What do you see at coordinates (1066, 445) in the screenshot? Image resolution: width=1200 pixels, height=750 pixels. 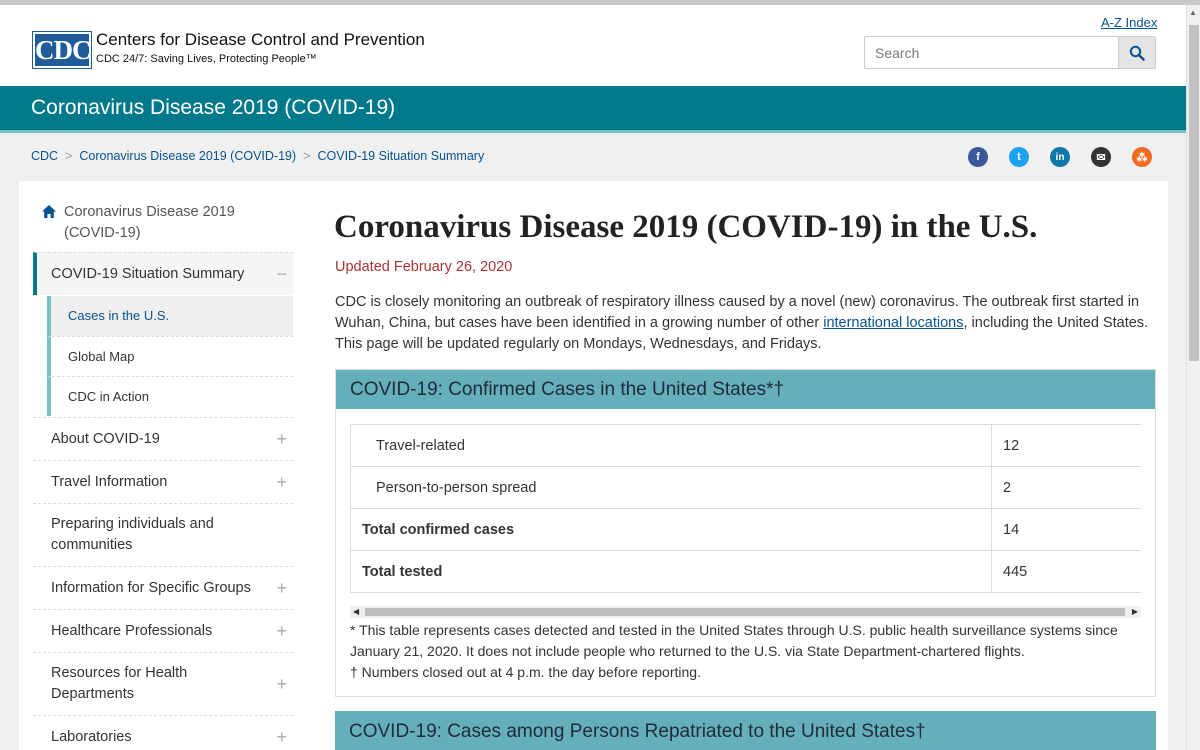 I see `table-cell-value: 12` at bounding box center [1066, 445].